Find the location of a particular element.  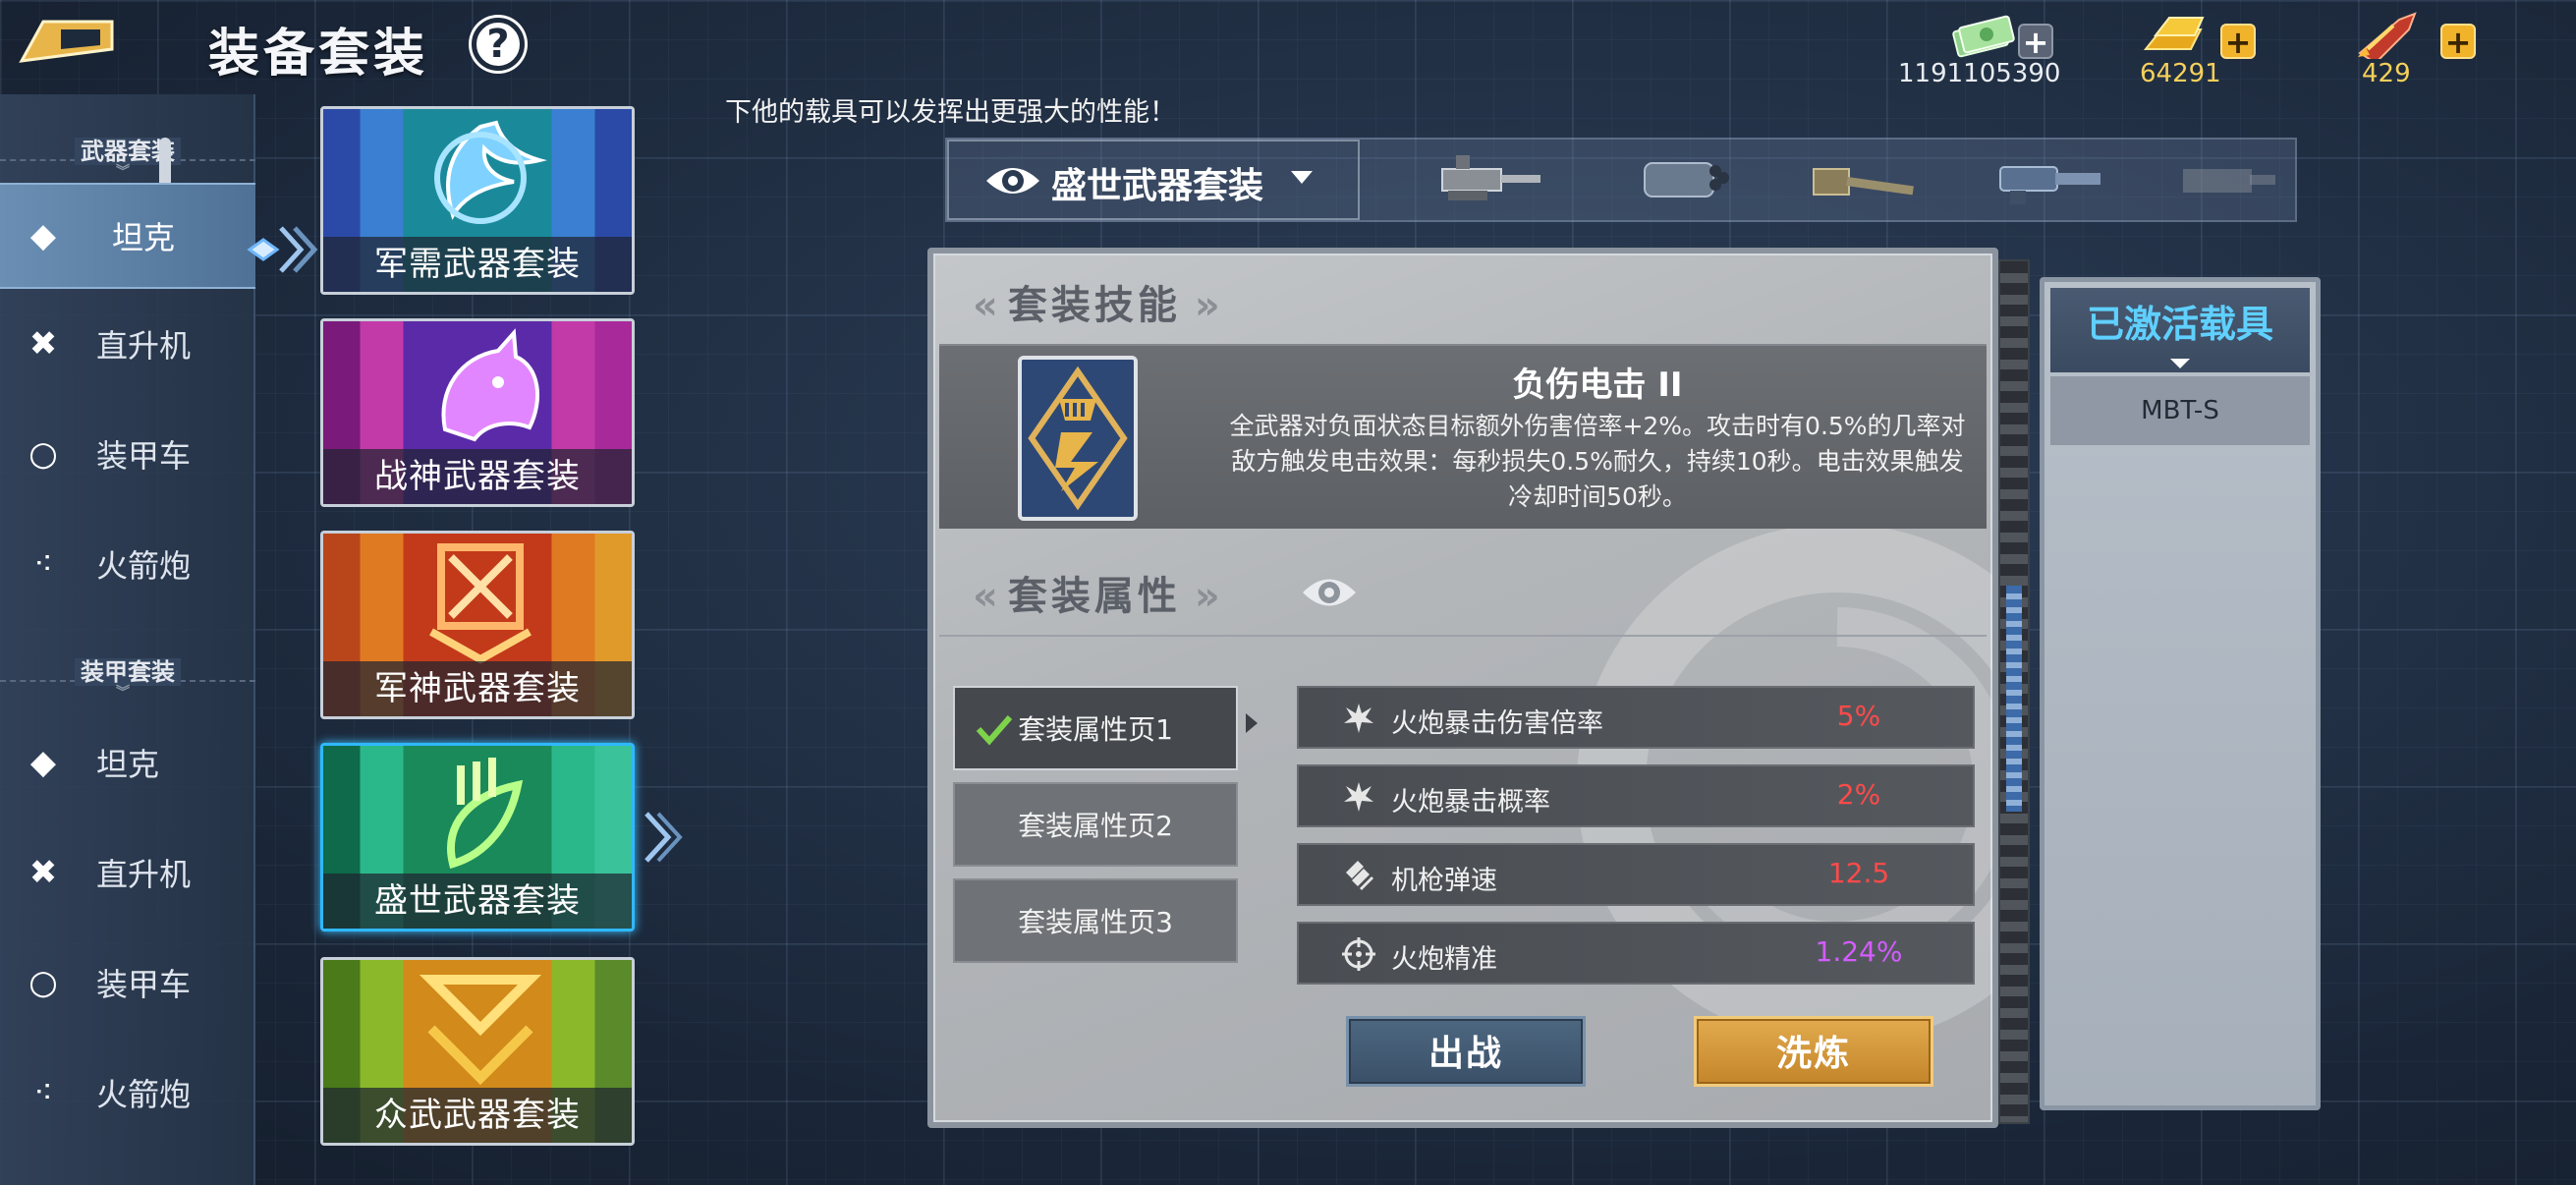

sidebar-item-weapon-helicopter: ✖ 直升机 is located at coordinates (127, 344).